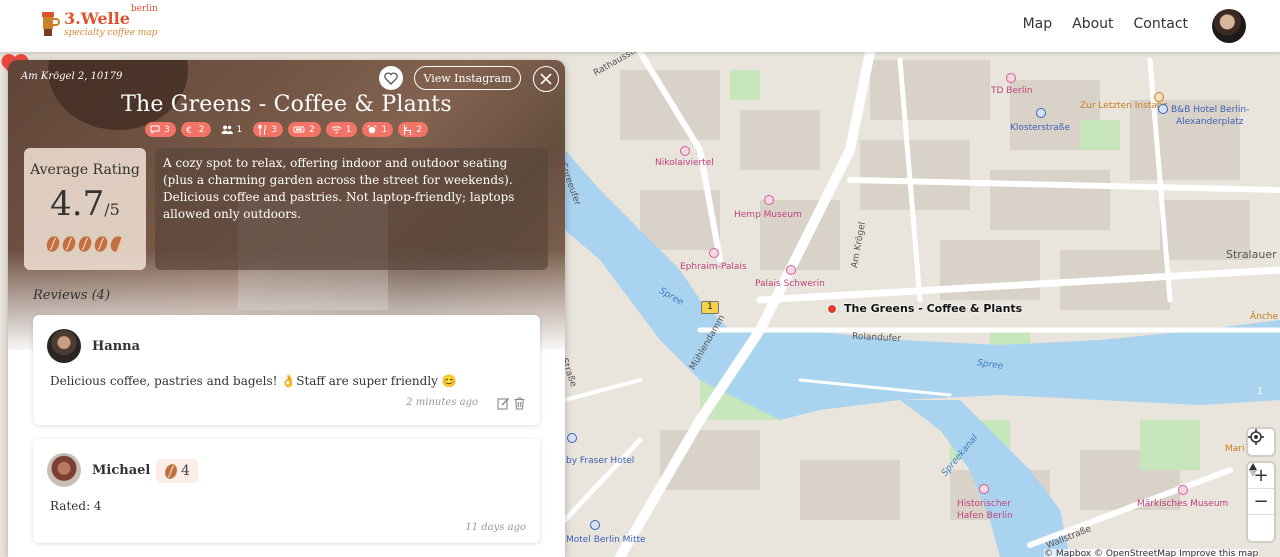  Describe the element at coordinates (1124, 106) in the screenshot. I see `map-label-zur-letzten-instanz: Zur Letzten Instanz` at that location.